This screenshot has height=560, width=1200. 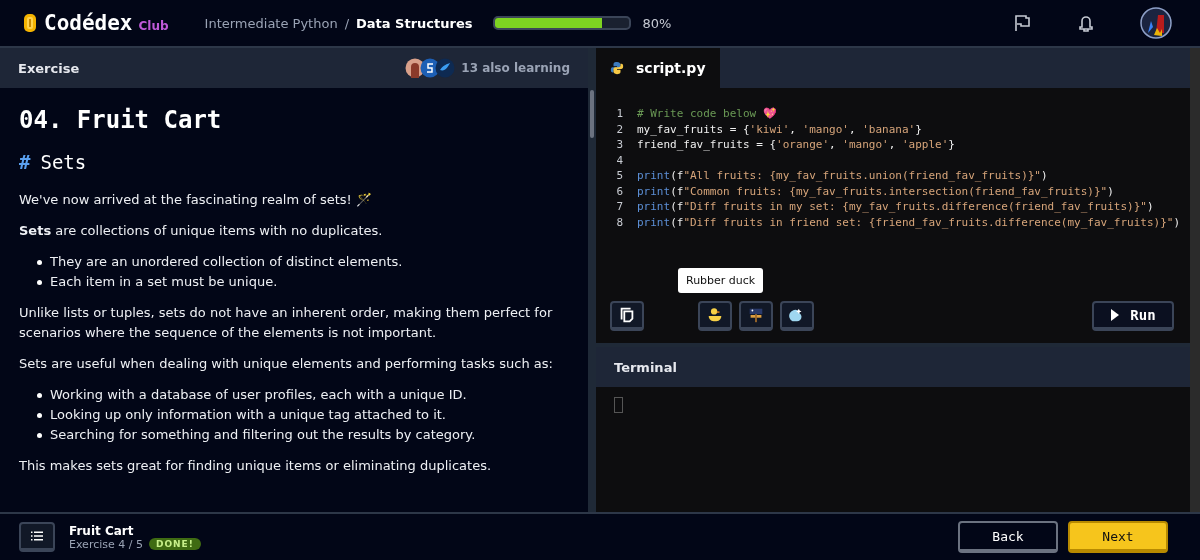 I want to click on list-item: Working with a database of user profiles, each with a unique ID., so click(x=258, y=395).